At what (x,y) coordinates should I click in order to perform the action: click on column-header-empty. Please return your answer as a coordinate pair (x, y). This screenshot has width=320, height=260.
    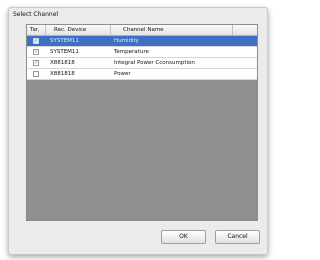
    Looking at the image, I should click on (245, 30).